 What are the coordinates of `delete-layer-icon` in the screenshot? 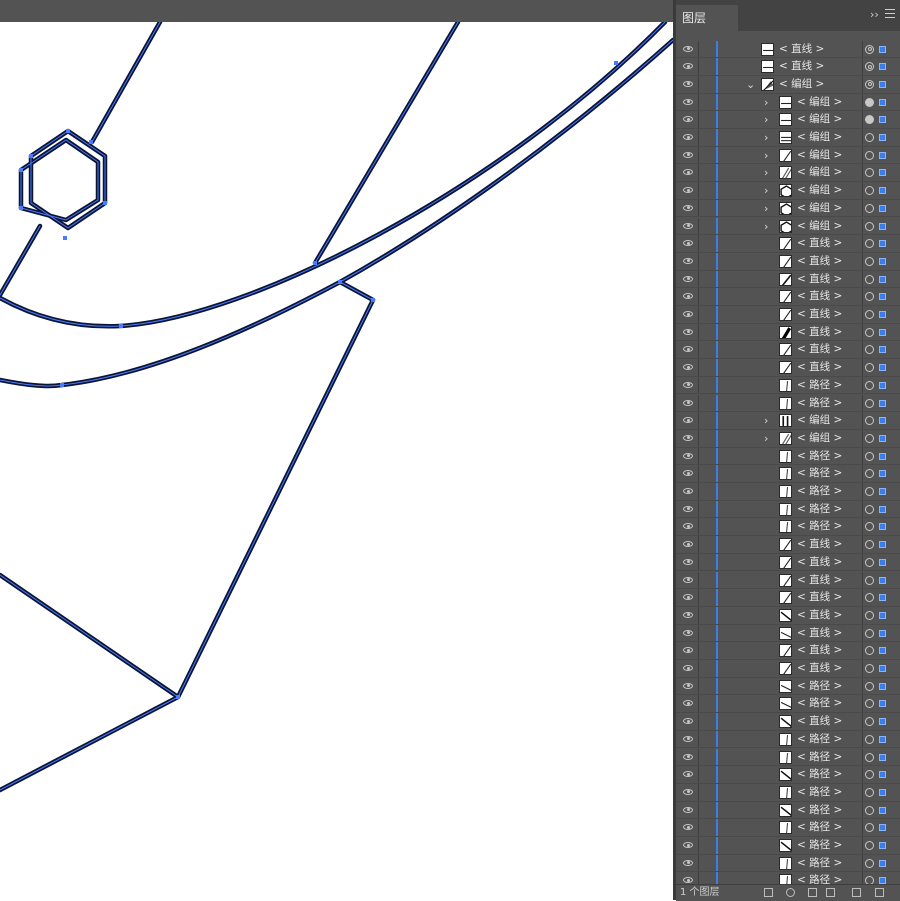 It's located at (879, 892).